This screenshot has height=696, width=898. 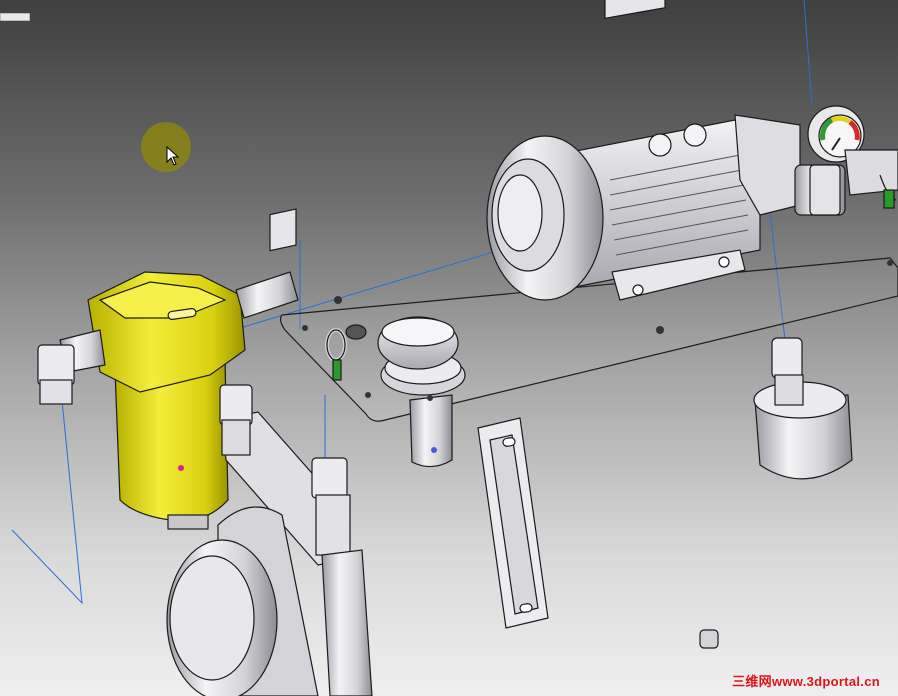 What do you see at coordinates (709, 639) in the screenshot?
I see `drain-plug` at bounding box center [709, 639].